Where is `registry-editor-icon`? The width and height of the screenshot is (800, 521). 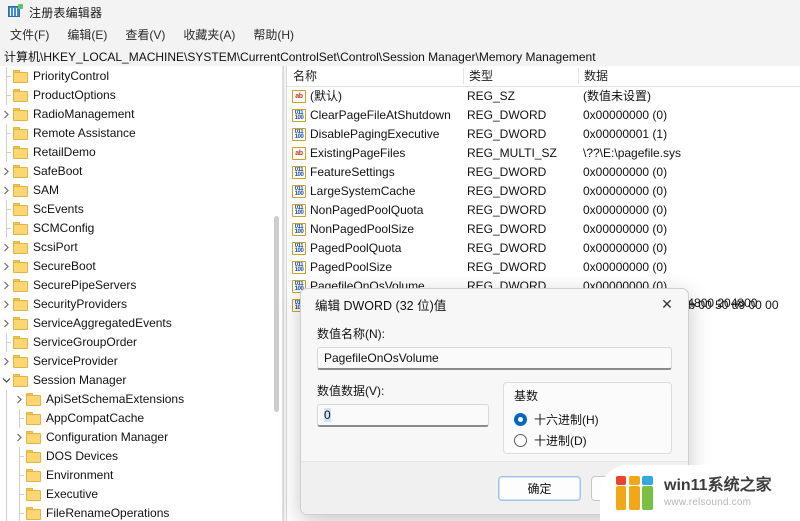 registry-editor-icon is located at coordinates (15, 11).